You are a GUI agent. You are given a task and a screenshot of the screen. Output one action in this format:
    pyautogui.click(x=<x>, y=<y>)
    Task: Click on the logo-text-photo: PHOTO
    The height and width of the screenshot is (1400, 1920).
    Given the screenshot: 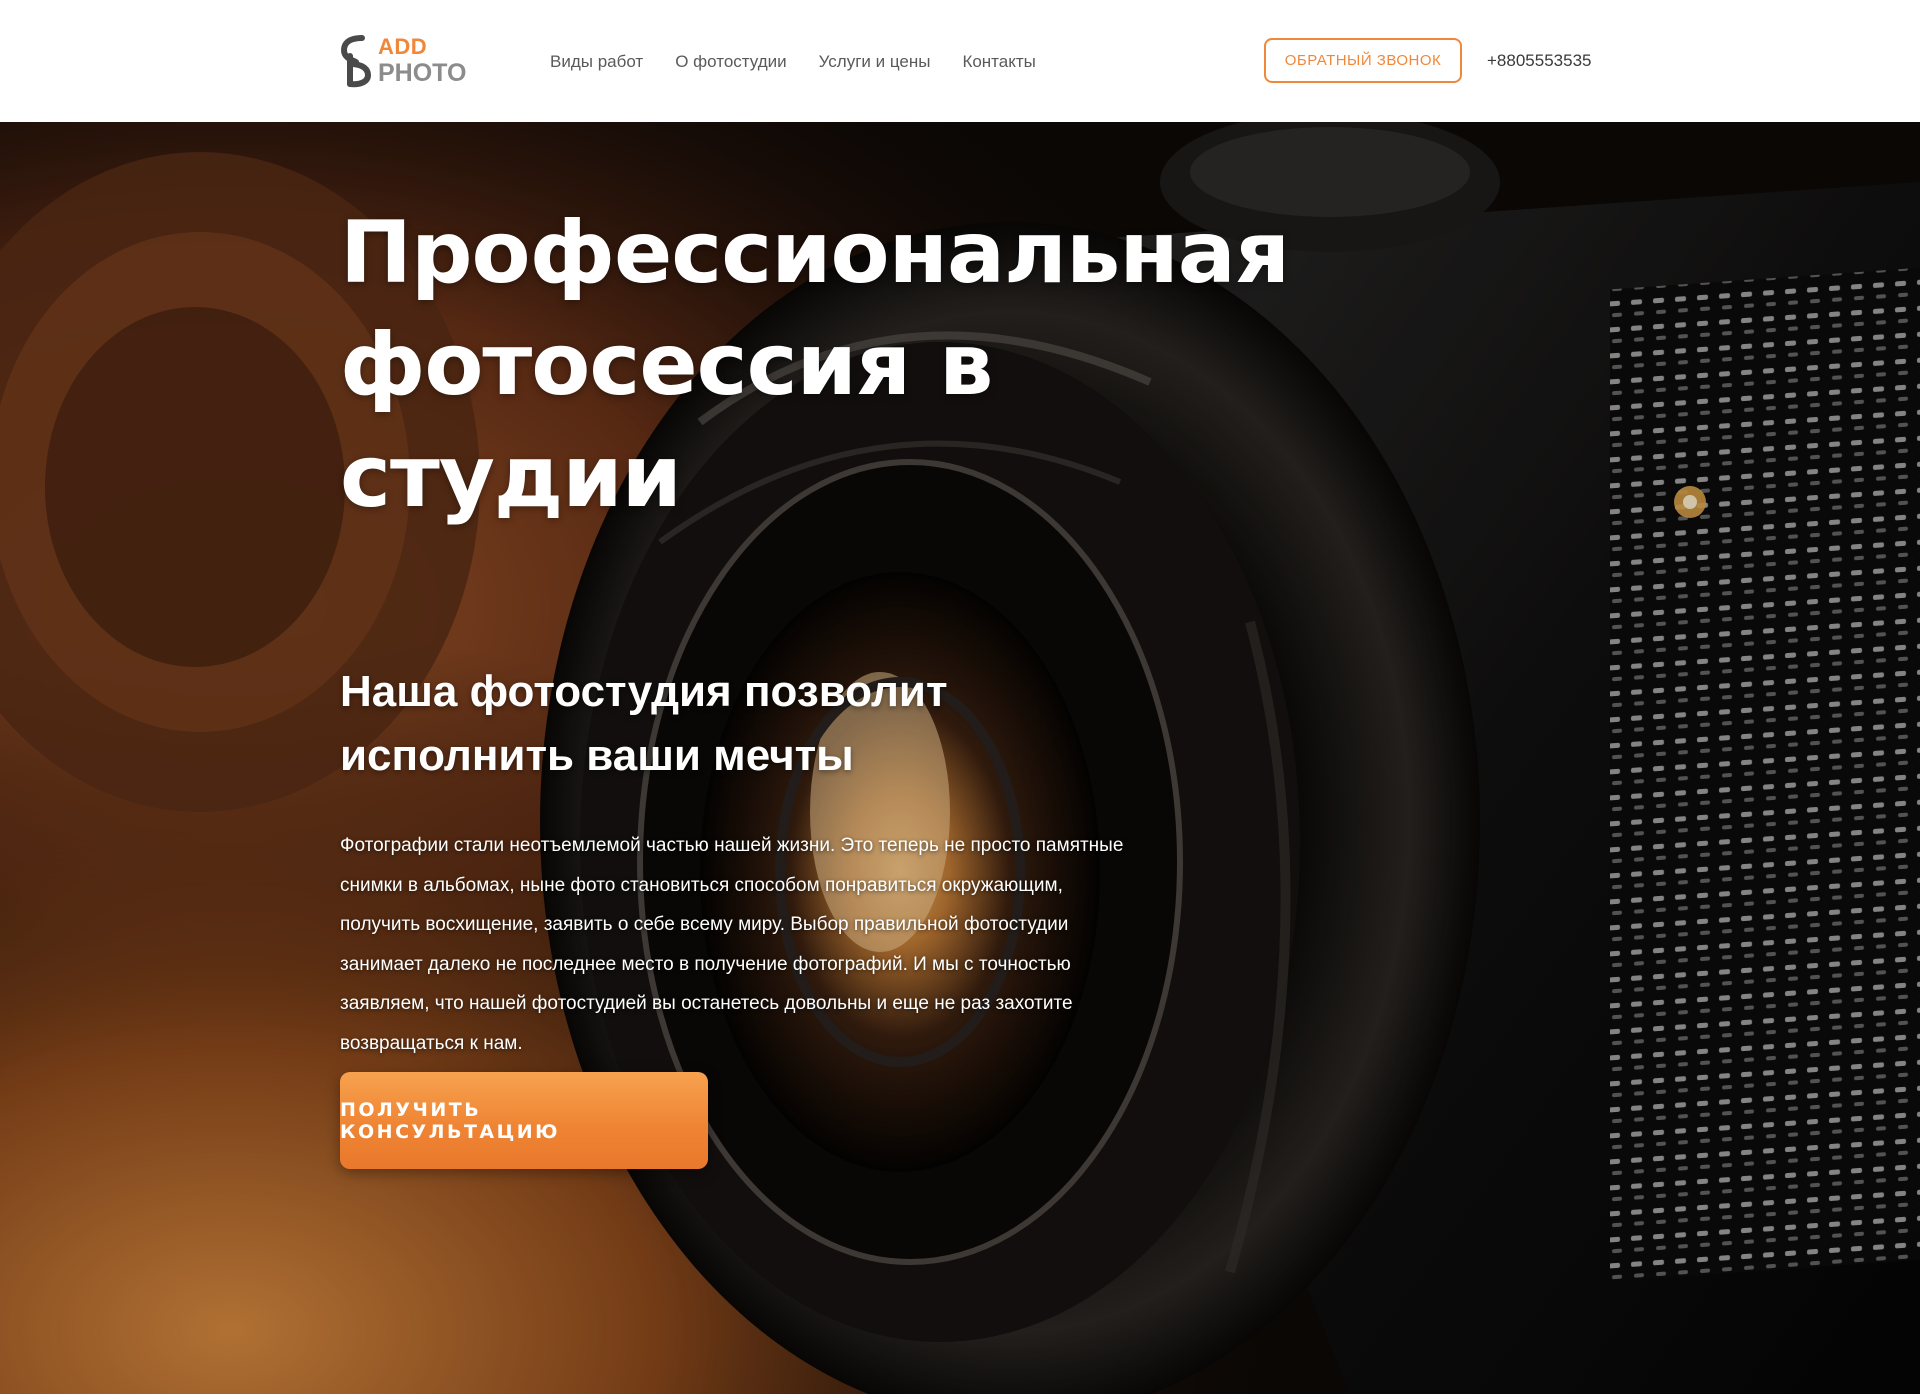 What is the action you would take?
    pyautogui.click(x=422, y=73)
    